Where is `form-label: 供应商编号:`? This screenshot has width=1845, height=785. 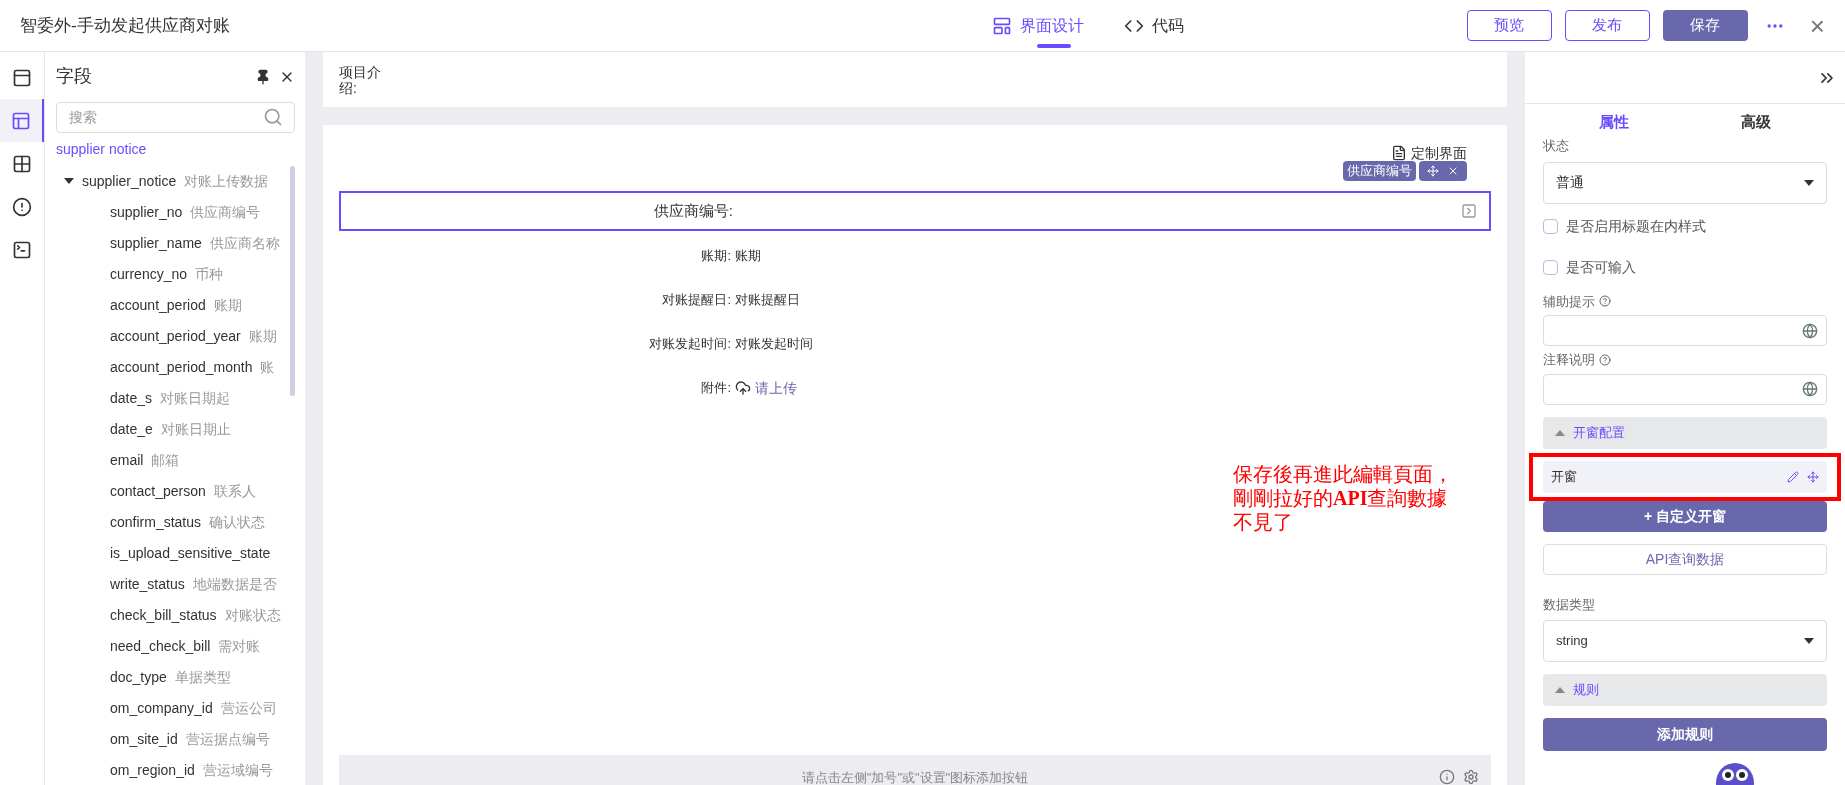 form-label: 供应商编号: is located at coordinates (692, 210).